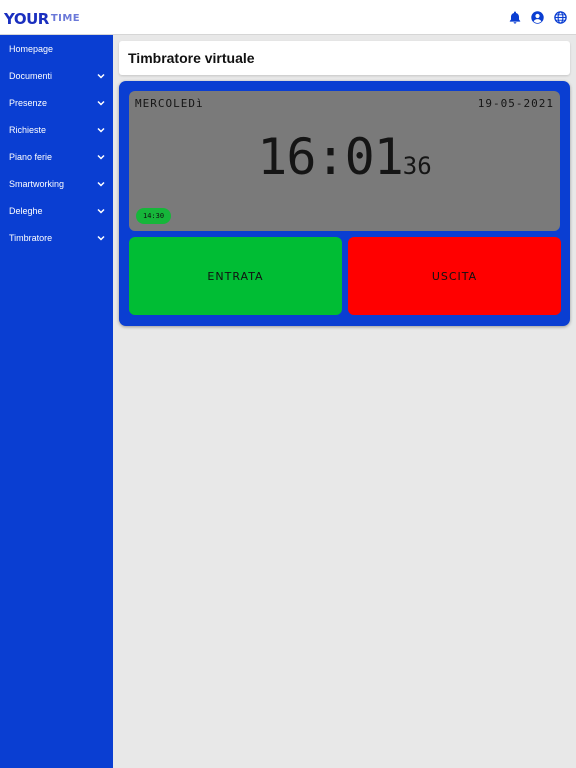 This screenshot has width=576, height=768. Describe the element at coordinates (28, 129) in the screenshot. I see `sidebar-item-label: Richieste` at that location.